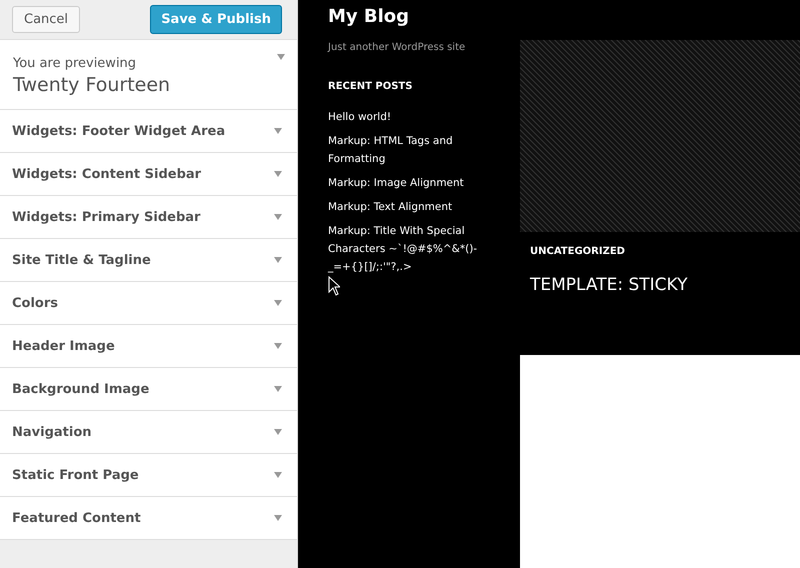 This screenshot has height=568, width=800. Describe the element at coordinates (119, 131) in the screenshot. I see `section-label: Widgets: Footer Widget Area` at that location.